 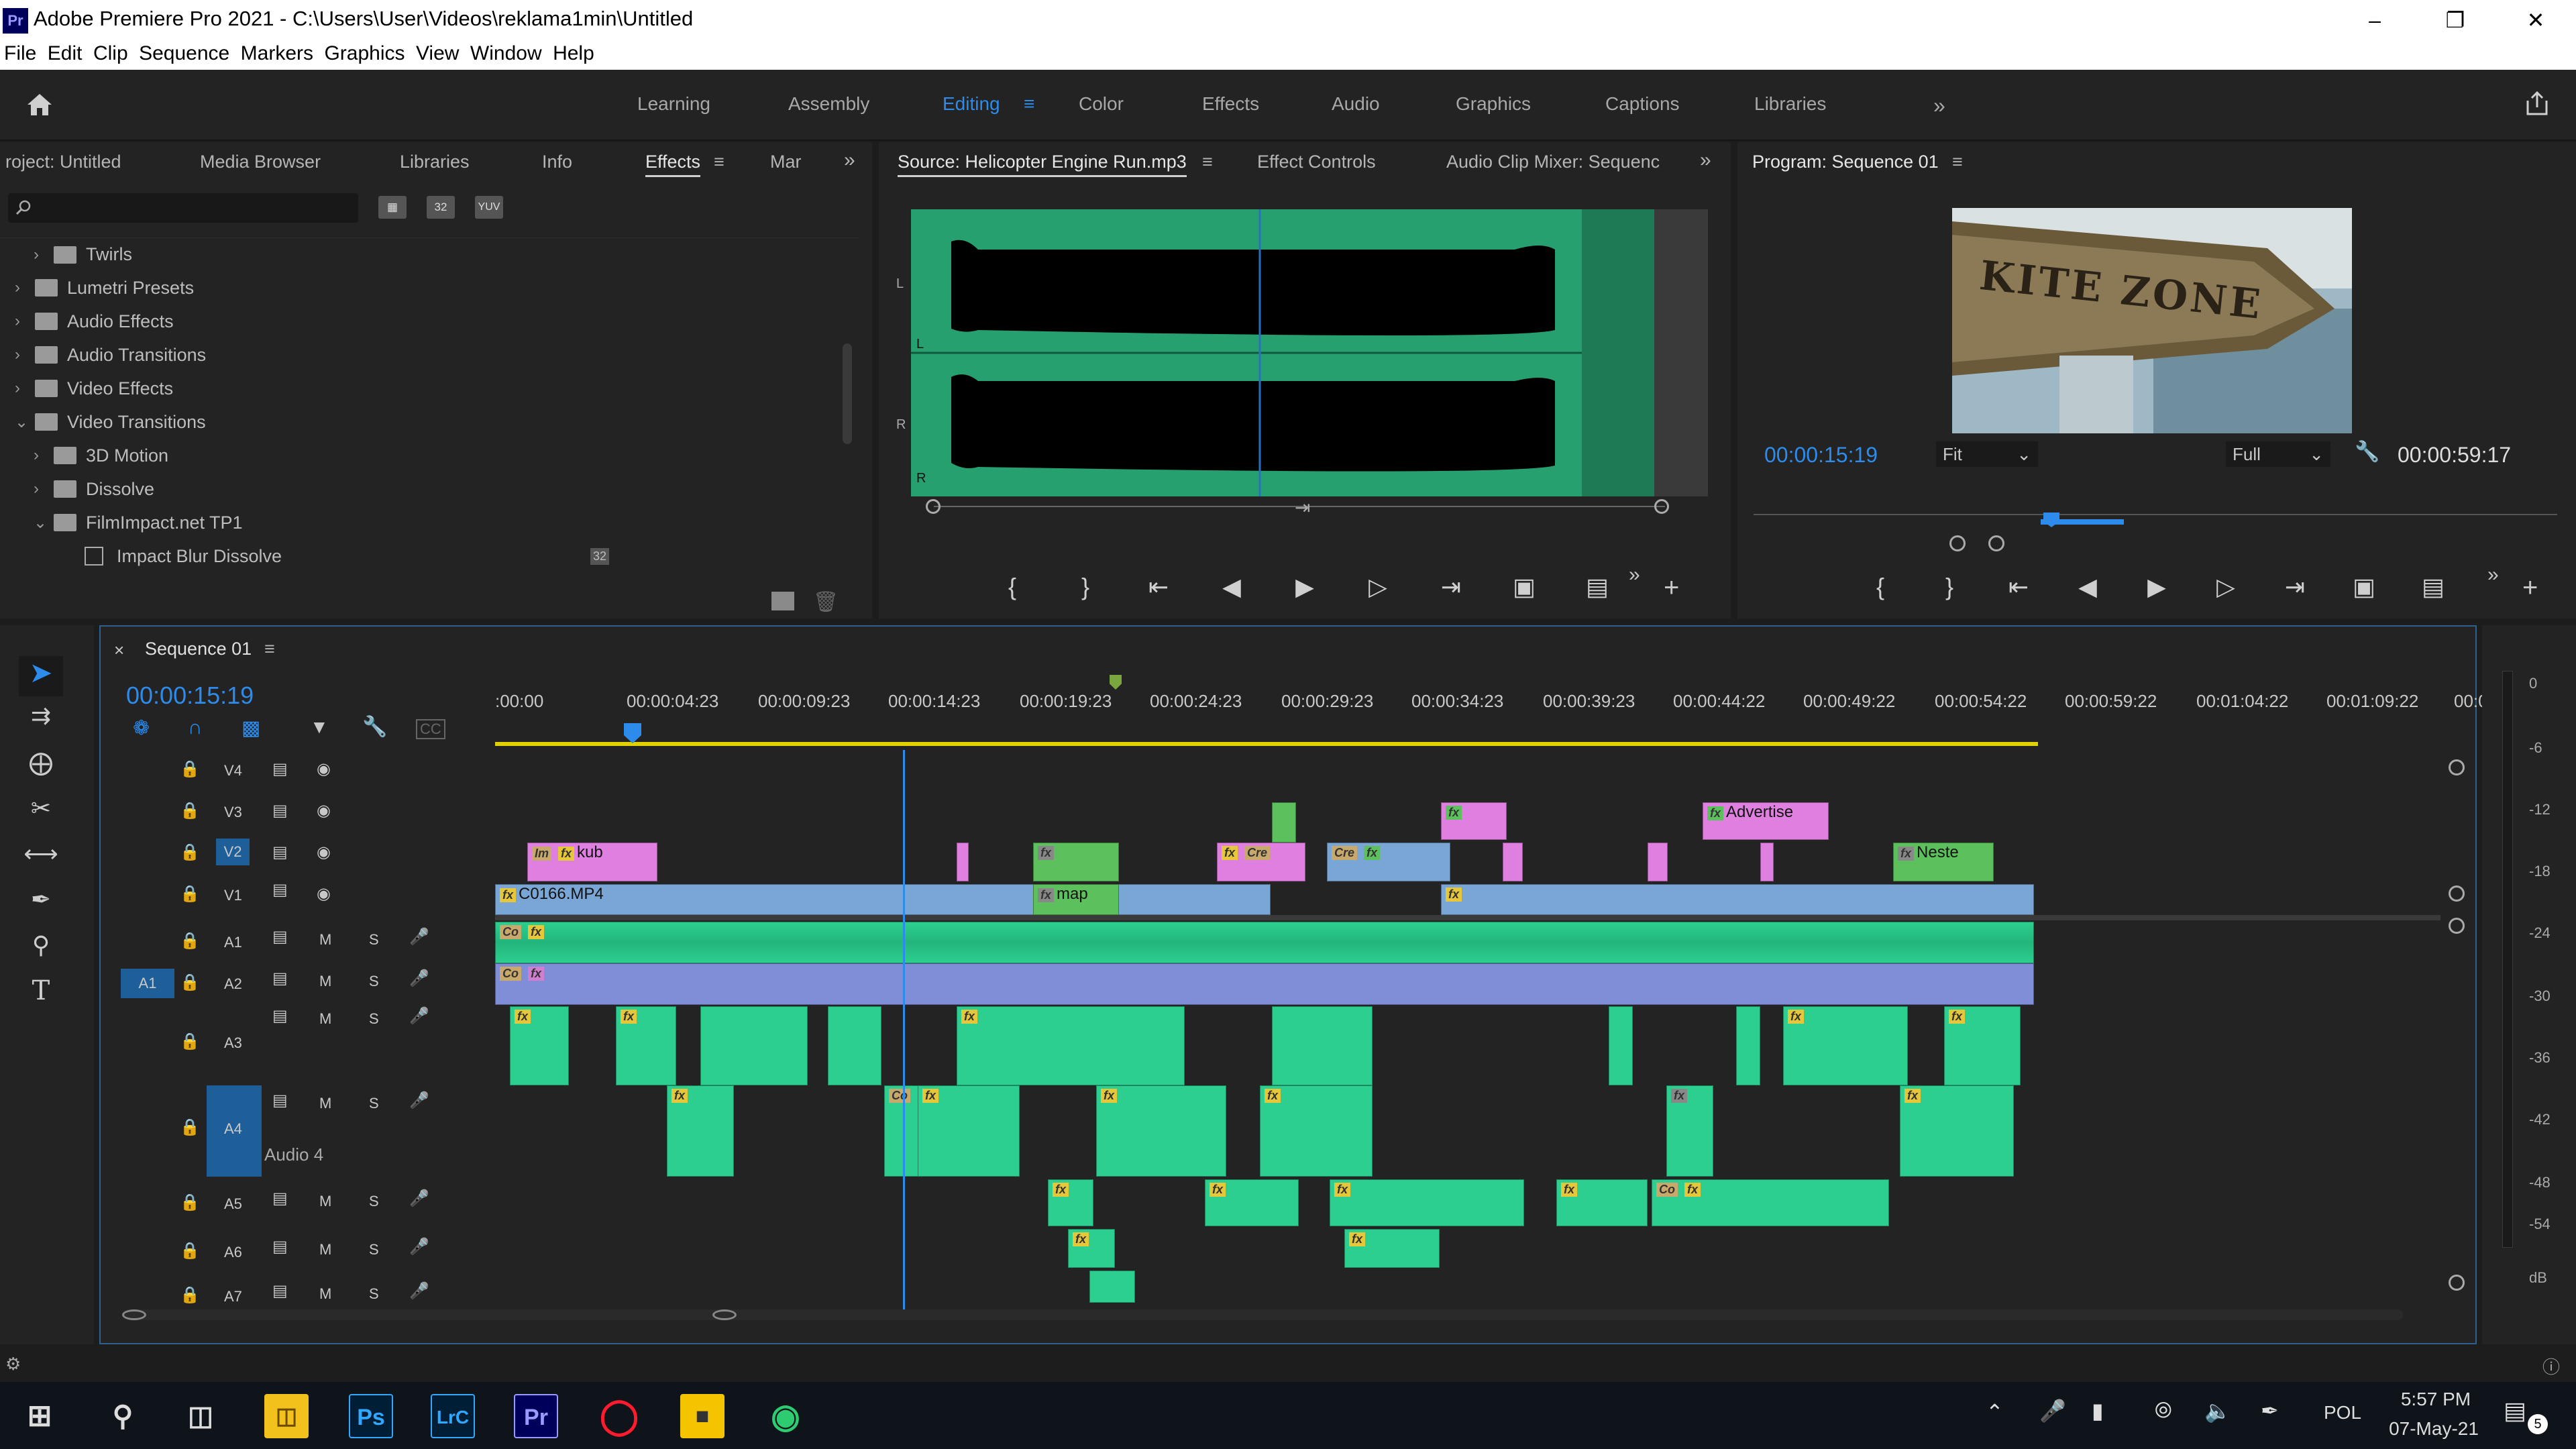 I want to click on eye-icon: ◉, so click(x=324, y=810).